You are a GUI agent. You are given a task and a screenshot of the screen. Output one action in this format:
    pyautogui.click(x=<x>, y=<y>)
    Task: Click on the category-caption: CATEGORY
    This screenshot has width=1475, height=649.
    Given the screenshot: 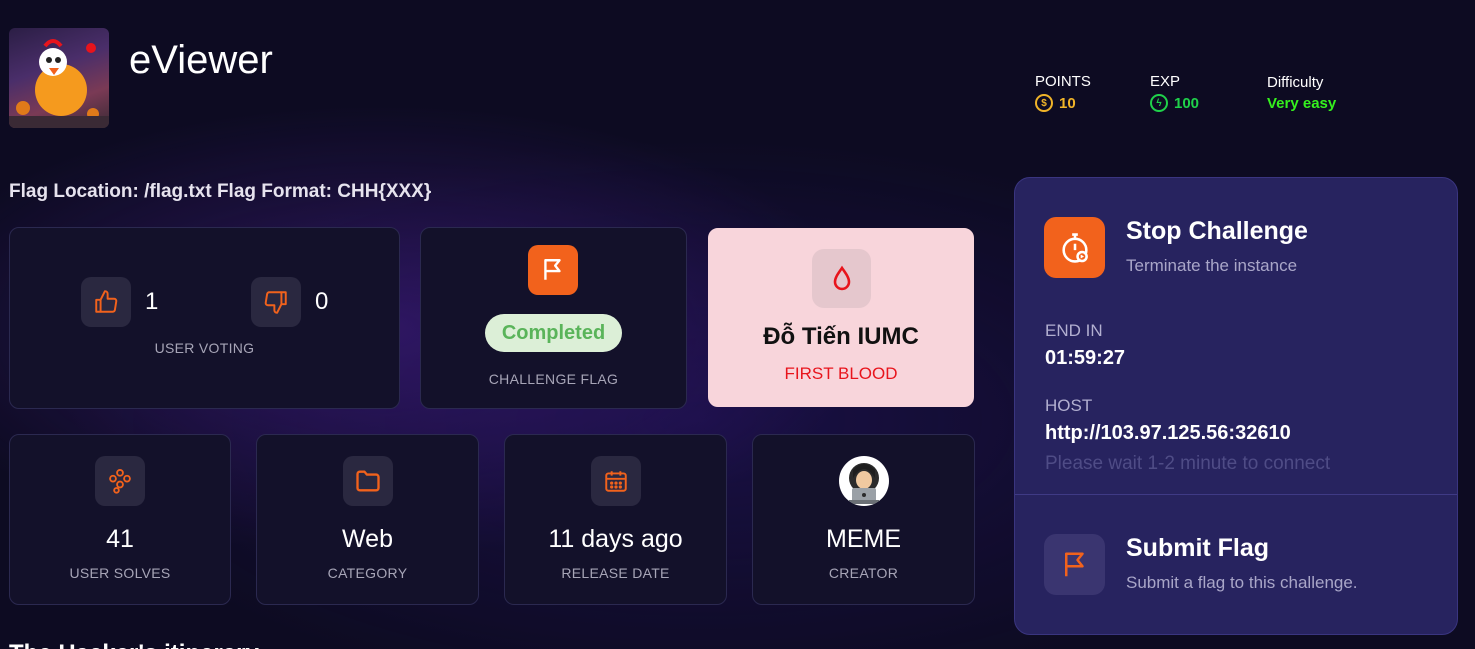 What is the action you would take?
    pyautogui.click(x=367, y=573)
    